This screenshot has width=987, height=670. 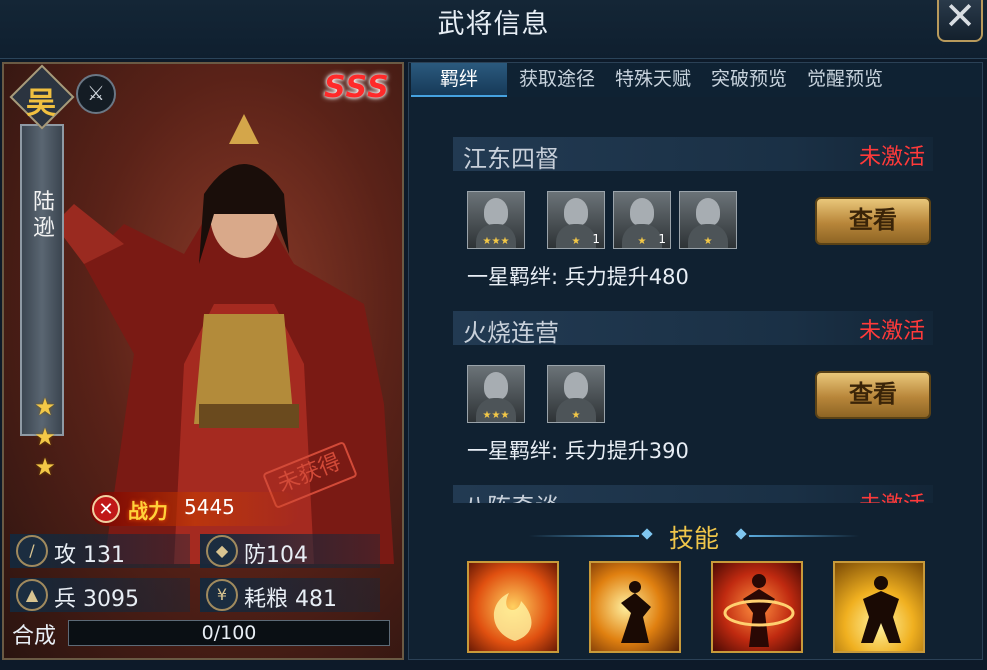 What do you see at coordinates (276, 555) in the screenshot?
I see `defense-value: 防104` at bounding box center [276, 555].